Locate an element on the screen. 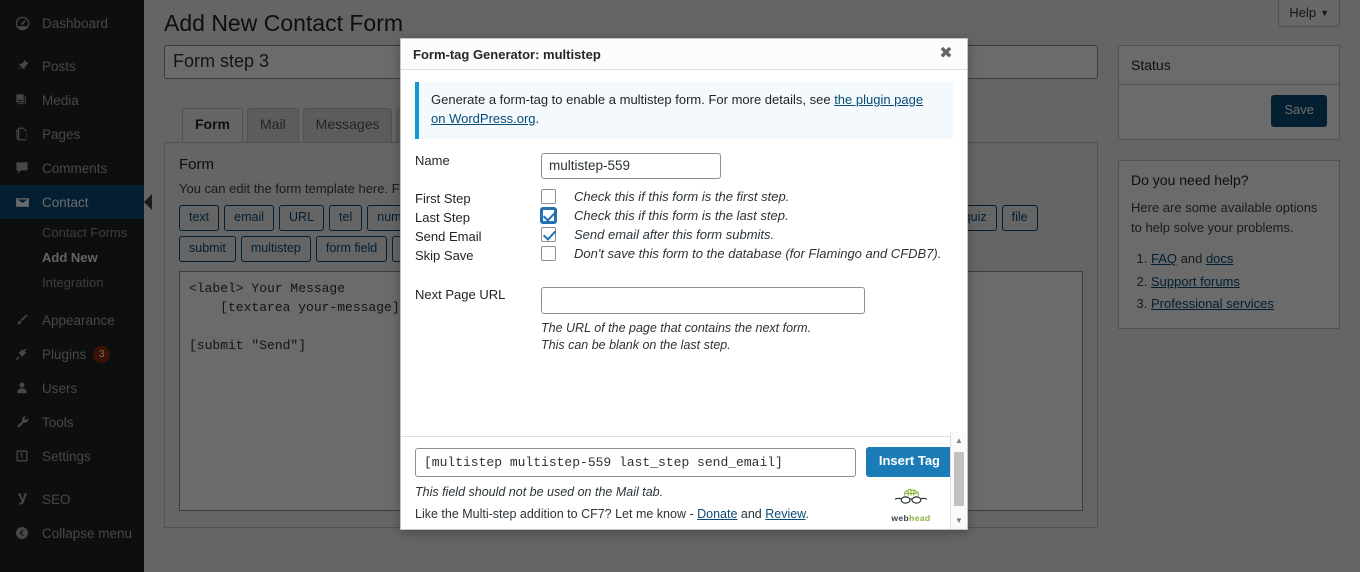 This screenshot has height=572, width=1360. next-page-url-label: Next Page URL is located at coordinates (460, 294).